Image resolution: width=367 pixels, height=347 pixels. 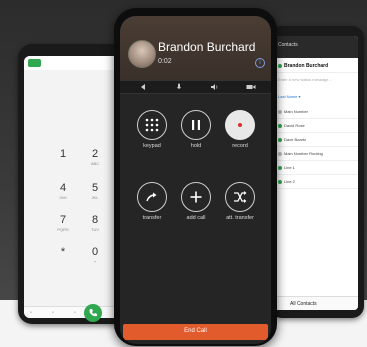 I want to click on contact-name: Main Number Routing, so click(x=303, y=153).